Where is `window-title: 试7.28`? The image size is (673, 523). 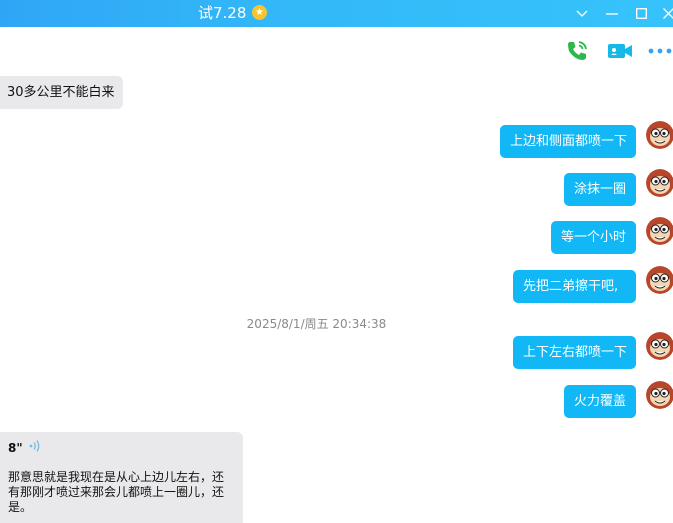 window-title: 试7.28 is located at coordinates (222, 13).